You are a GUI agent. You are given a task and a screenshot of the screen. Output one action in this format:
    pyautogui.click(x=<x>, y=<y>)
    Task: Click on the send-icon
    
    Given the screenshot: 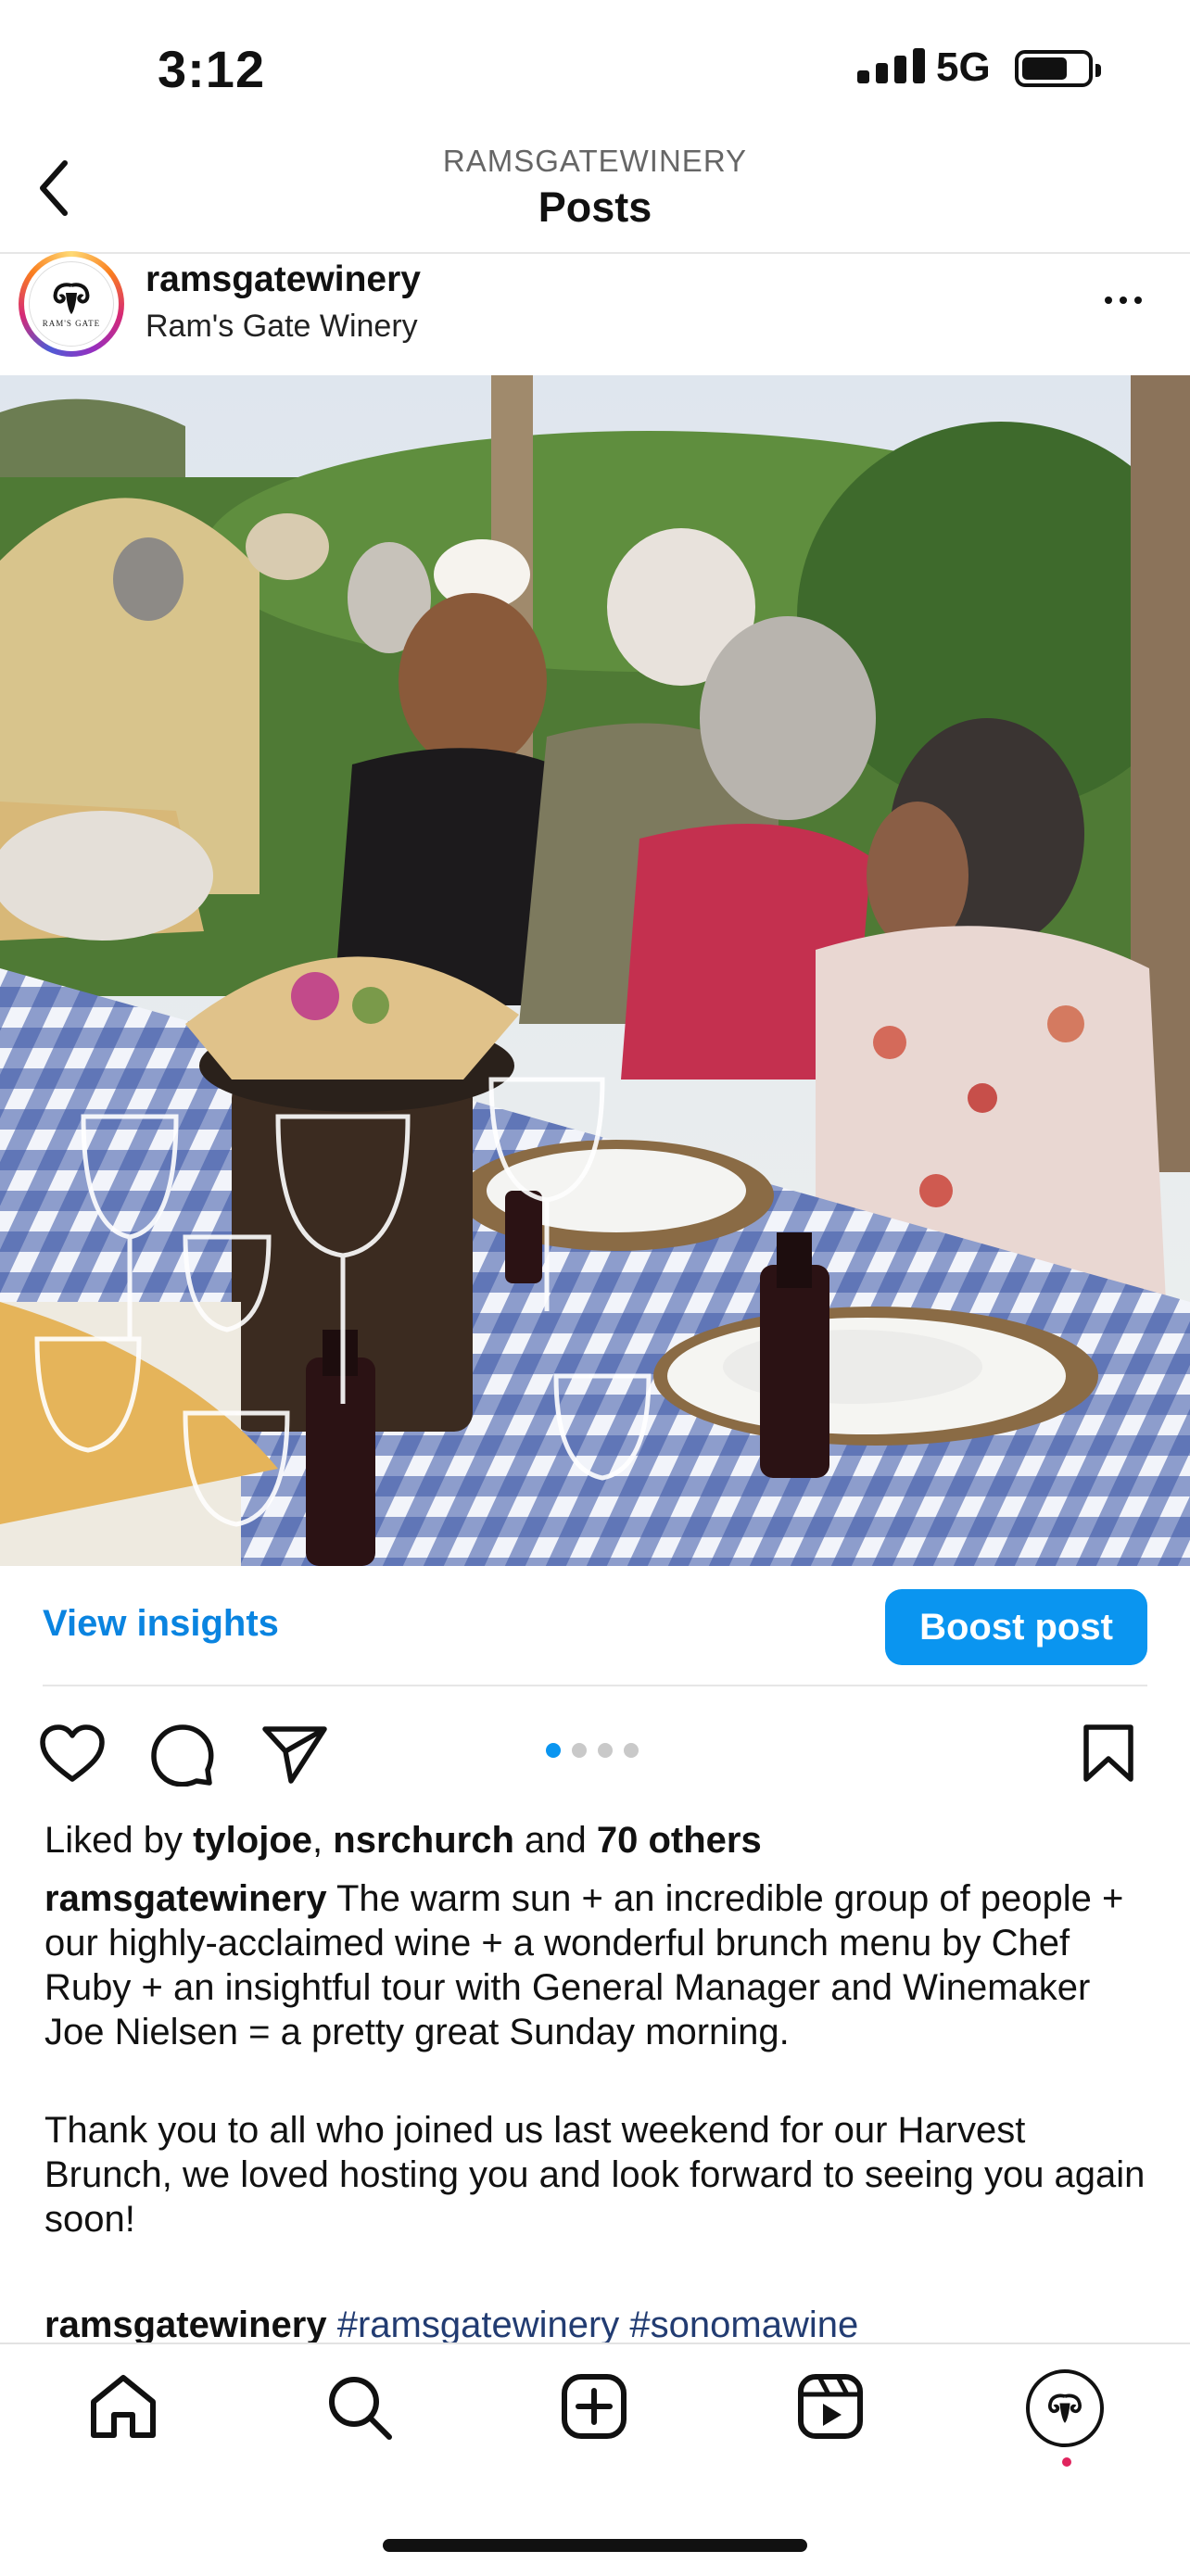 What is the action you would take?
    pyautogui.click(x=294, y=1757)
    